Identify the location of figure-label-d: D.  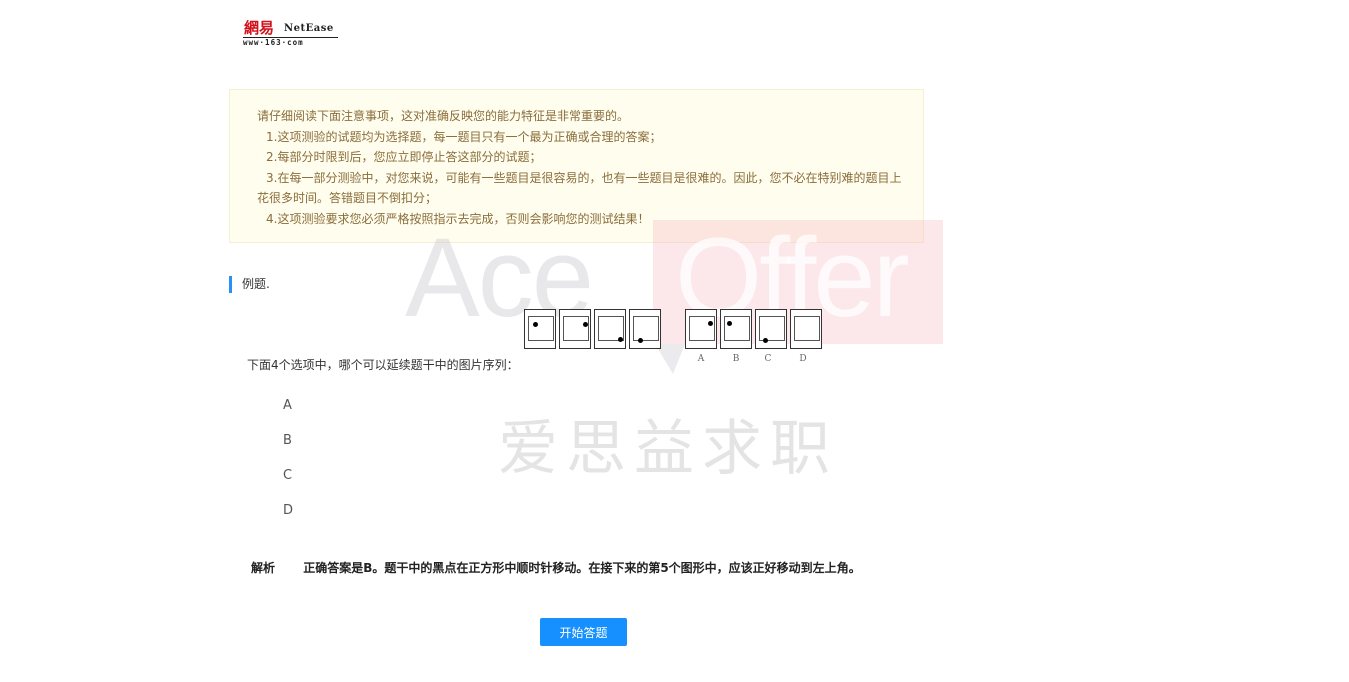
(803, 359).